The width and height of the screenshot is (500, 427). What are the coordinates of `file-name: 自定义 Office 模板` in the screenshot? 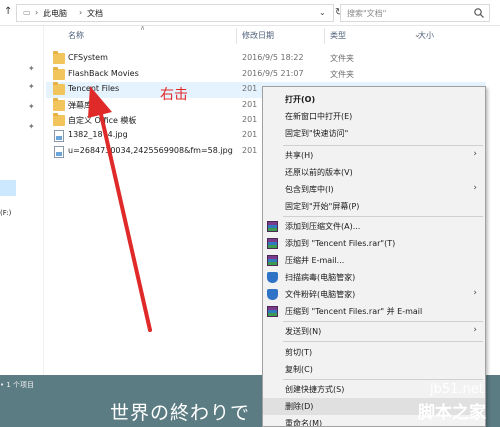 It's located at (102, 120).